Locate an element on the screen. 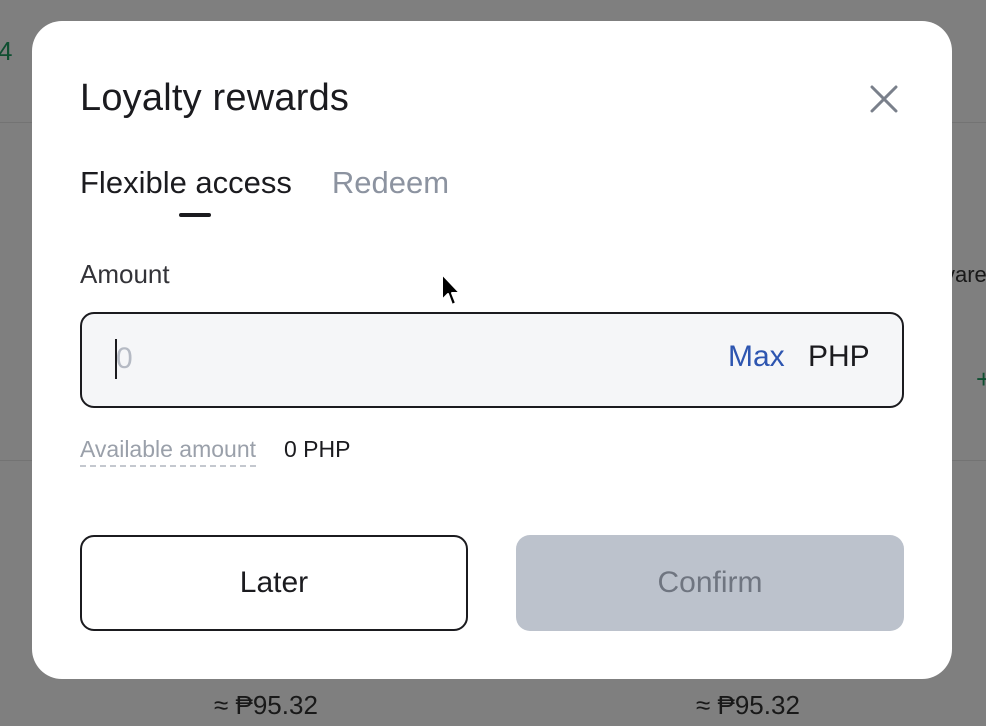 The height and width of the screenshot is (726, 986). tab-label: Redeem is located at coordinates (390, 182).